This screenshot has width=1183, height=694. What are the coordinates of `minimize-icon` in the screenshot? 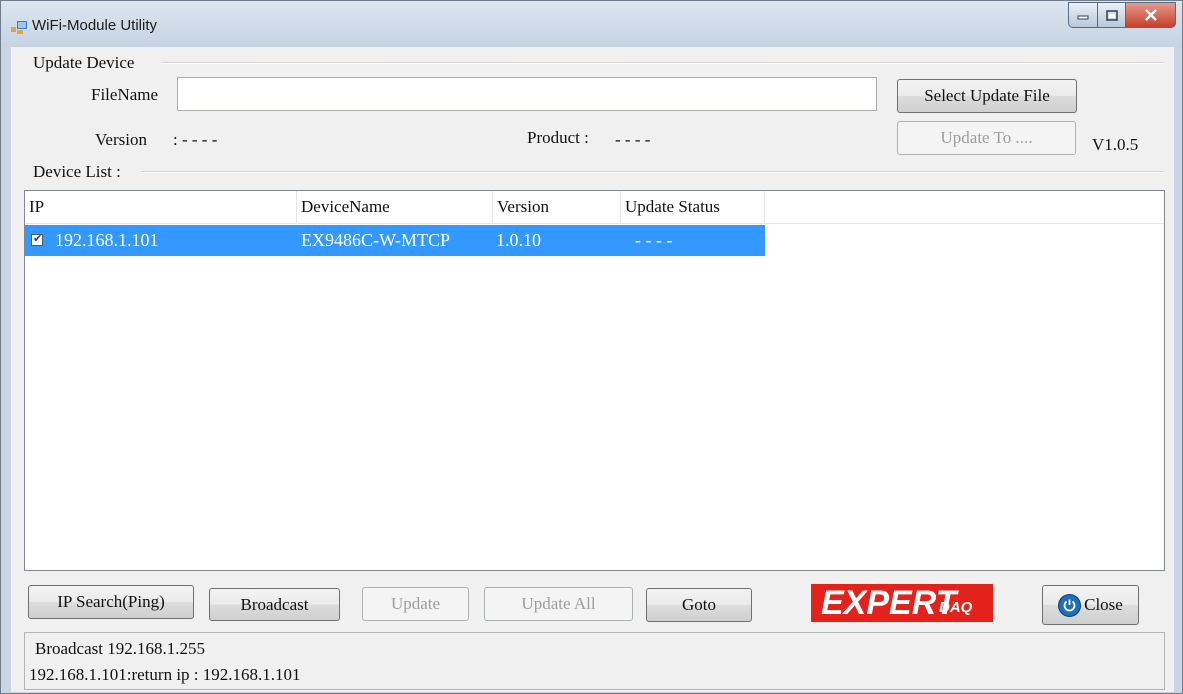 It's located at (1083, 17).